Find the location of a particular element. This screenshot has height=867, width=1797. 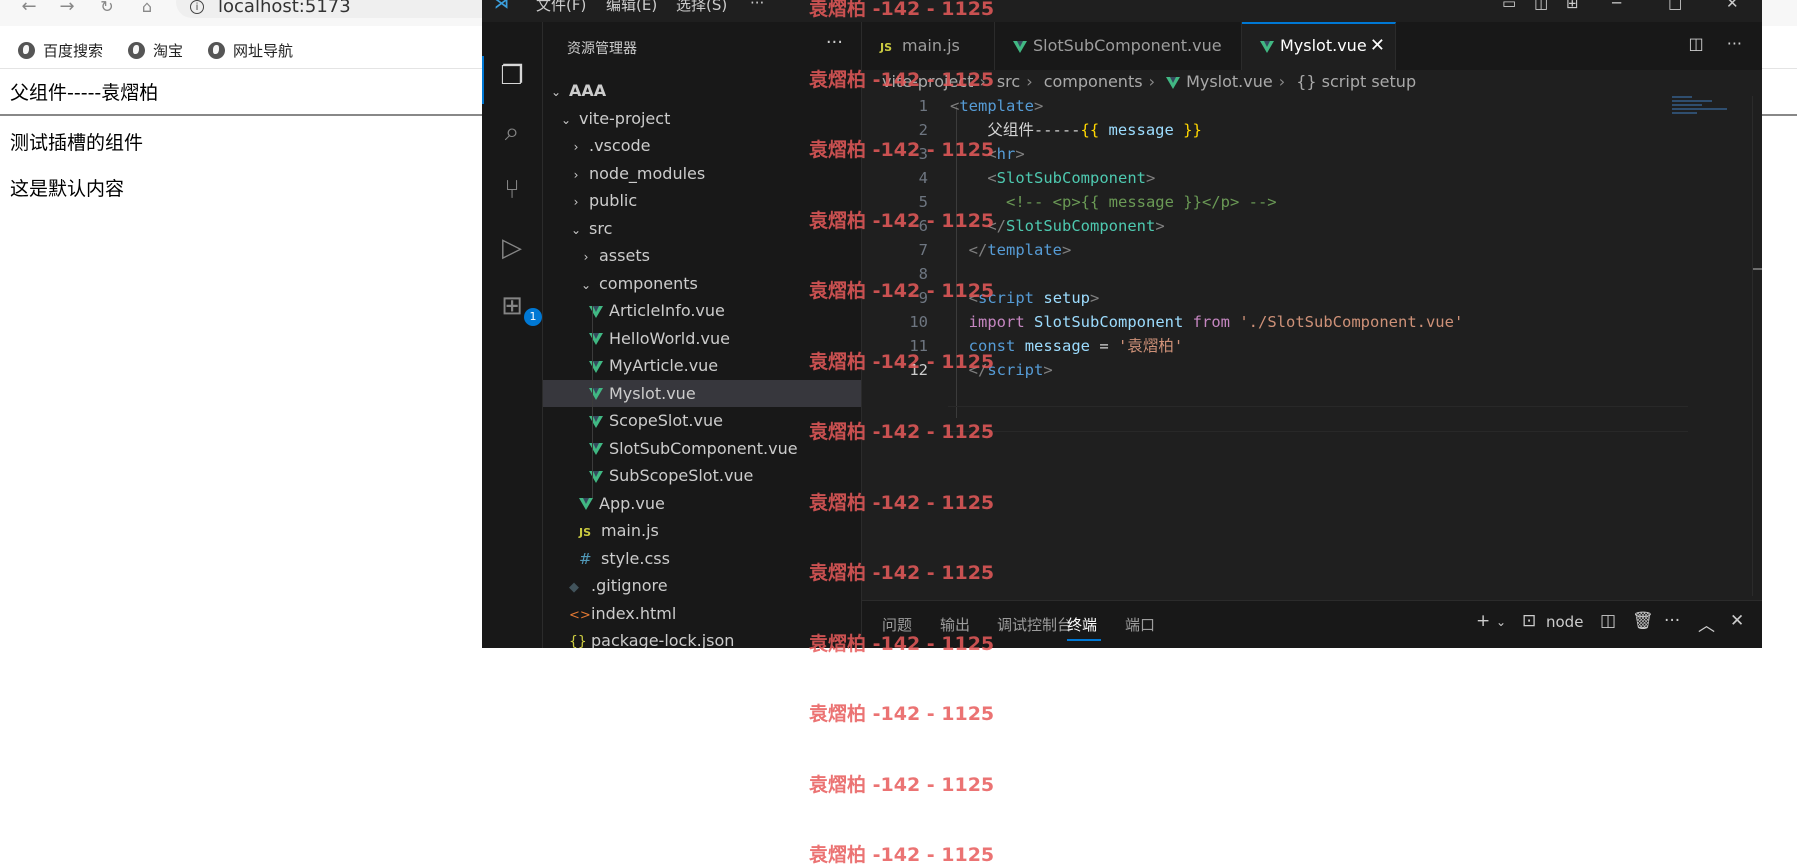

run-debug-icon: ▷ is located at coordinates (512, 248).